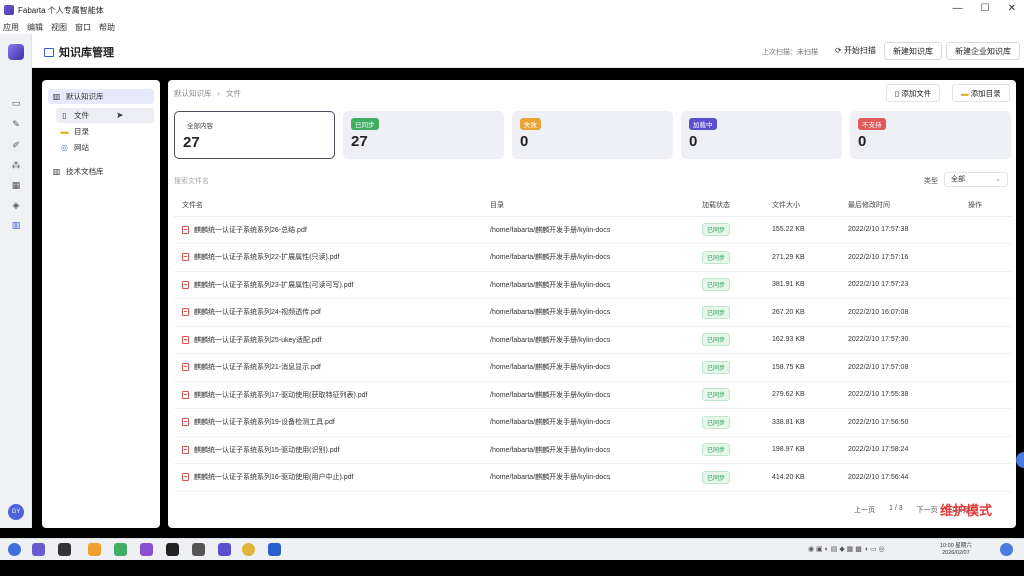 Image resolution: width=1024 pixels, height=576 pixels. I want to click on prev-page-button: 上一页, so click(864, 510).